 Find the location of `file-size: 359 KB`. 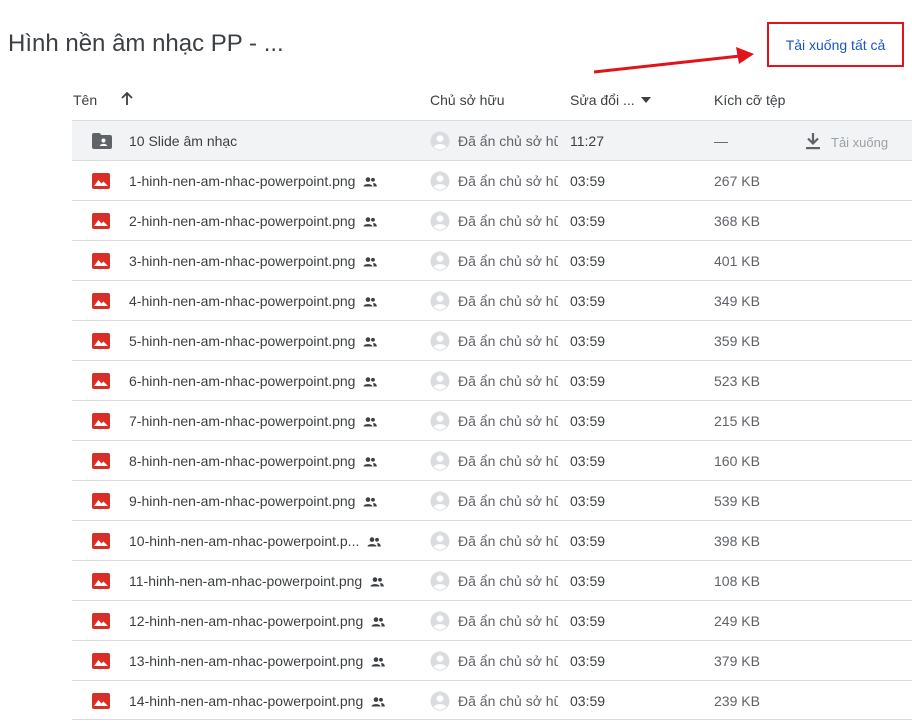

file-size: 359 KB is located at coordinates (737, 341).